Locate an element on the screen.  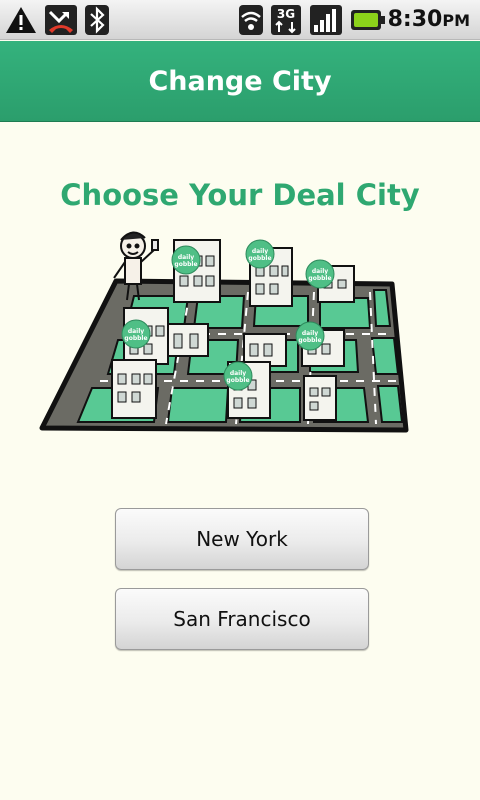
status-time: 8:30PM is located at coordinates (428, 19).